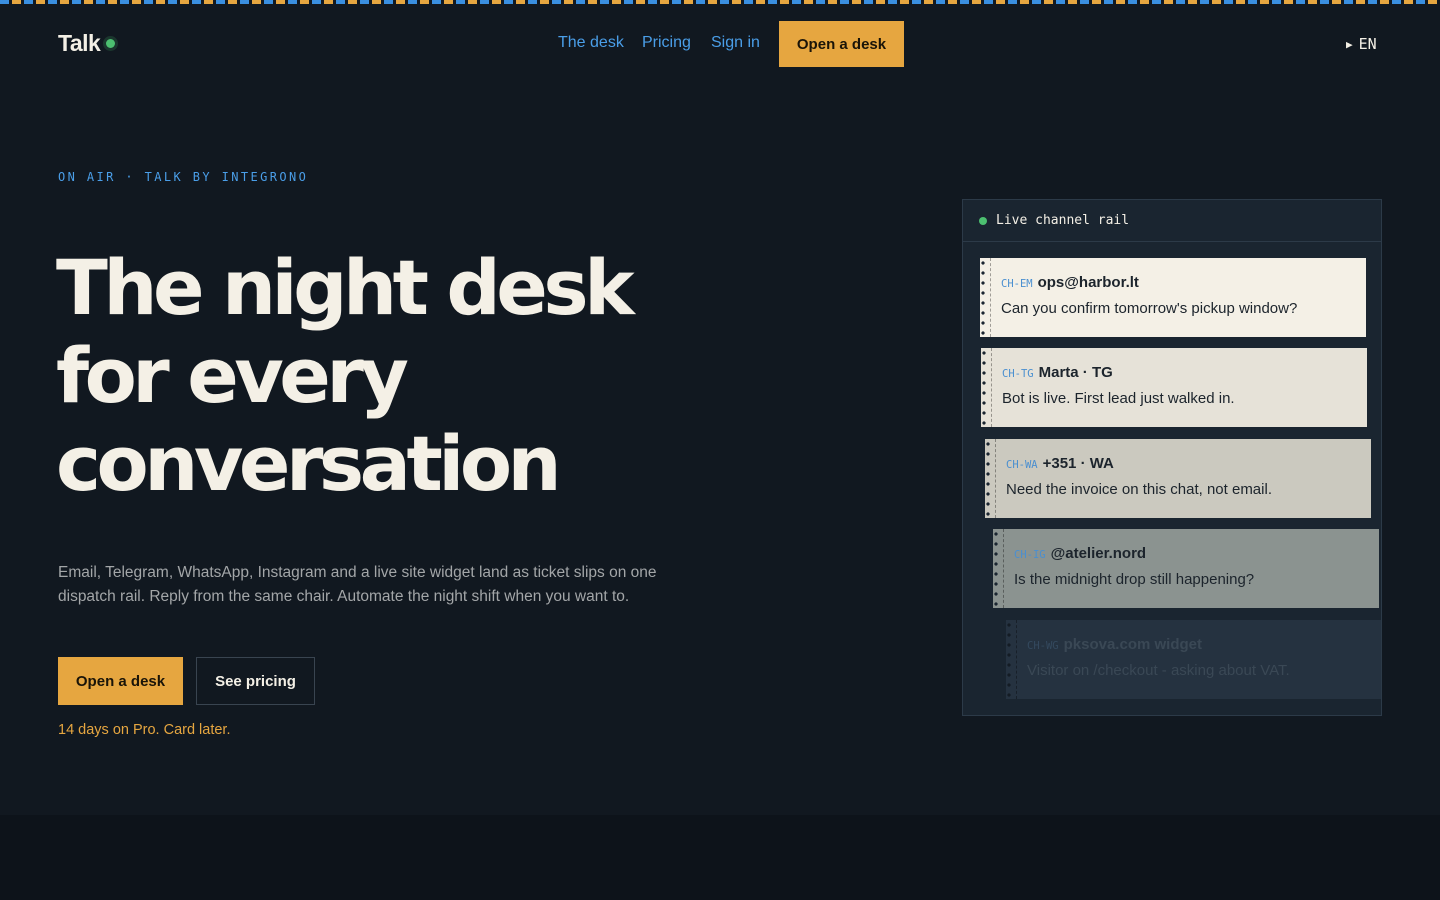 Image resolution: width=1440 pixels, height=900 pixels. I want to click on hero-eyebrow: ON AIR · TALK BY INTEGRONO, so click(183, 177).